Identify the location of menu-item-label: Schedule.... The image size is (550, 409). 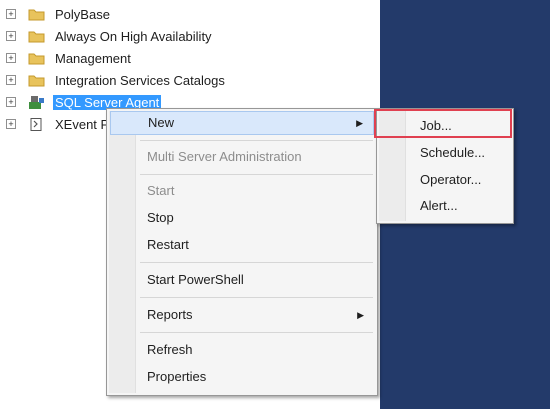
(453, 152).